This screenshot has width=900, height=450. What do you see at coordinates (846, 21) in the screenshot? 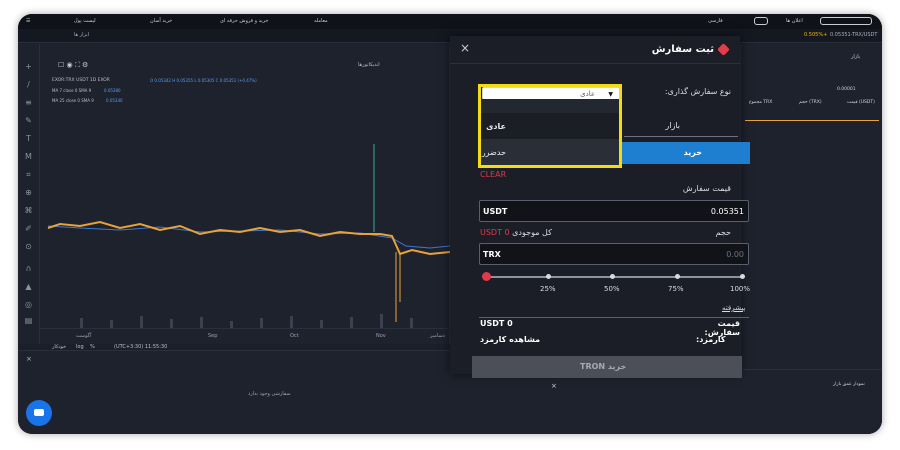
I see `account-button` at bounding box center [846, 21].